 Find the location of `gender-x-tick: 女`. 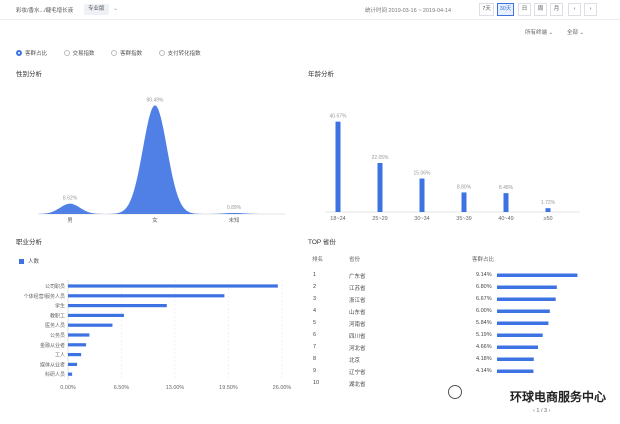

gender-x-tick: 女 is located at coordinates (155, 220).